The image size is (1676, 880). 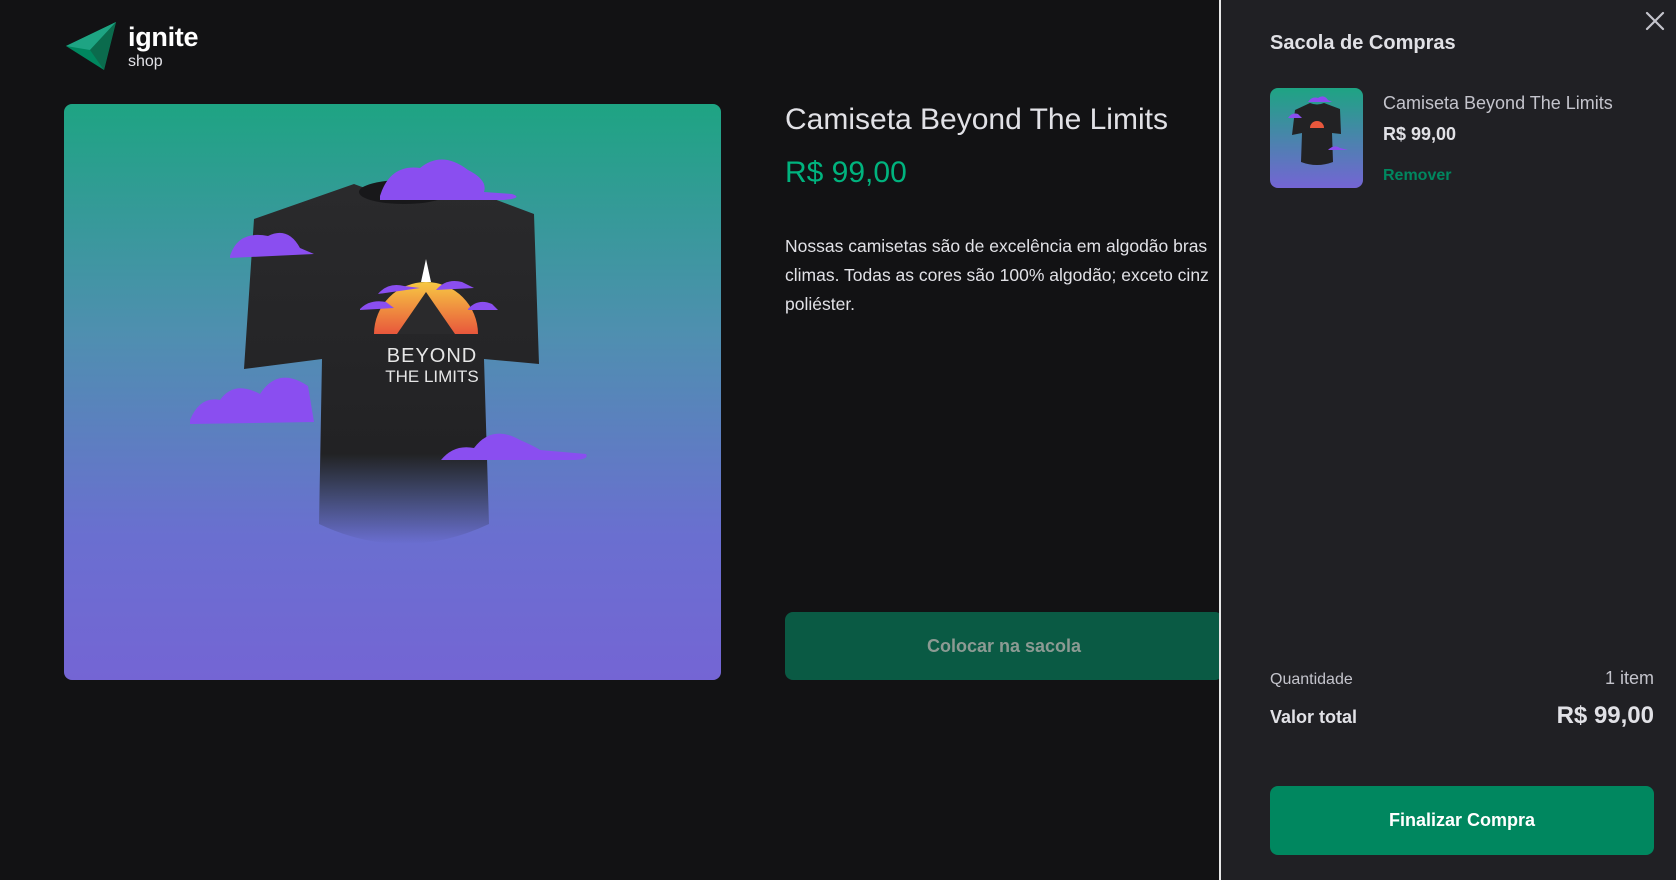 I want to click on checkout-button: Finalizar Compra, so click(x=1462, y=820).